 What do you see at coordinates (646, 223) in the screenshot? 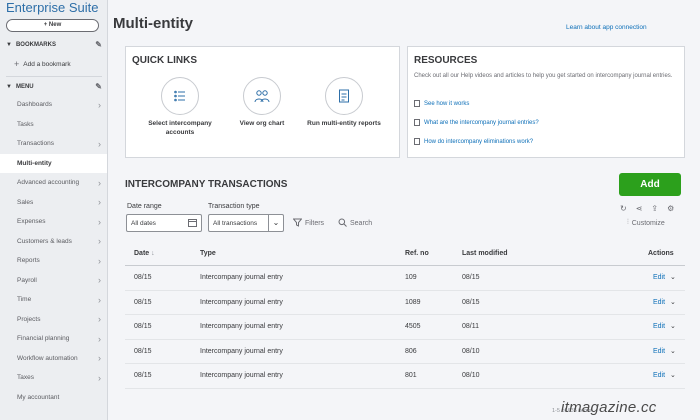
I see `customize-button: ⫶ Customize` at bounding box center [646, 223].